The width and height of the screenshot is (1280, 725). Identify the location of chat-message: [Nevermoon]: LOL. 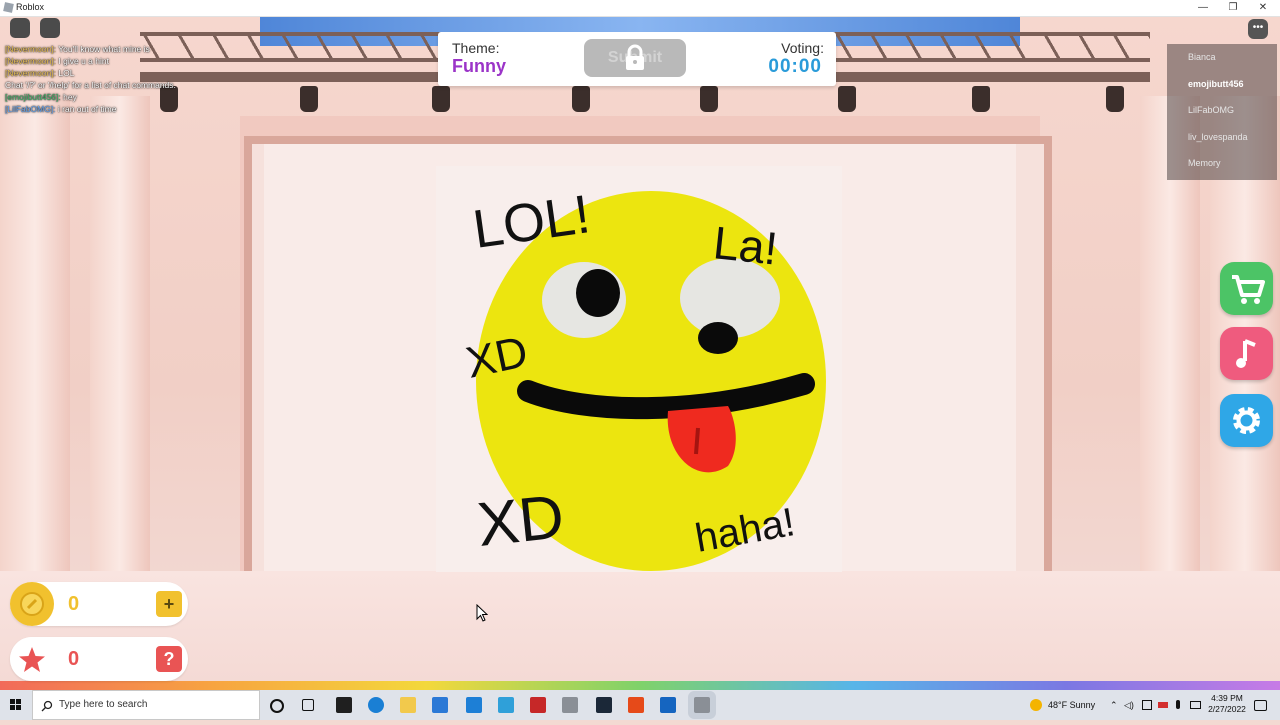
(90, 73).